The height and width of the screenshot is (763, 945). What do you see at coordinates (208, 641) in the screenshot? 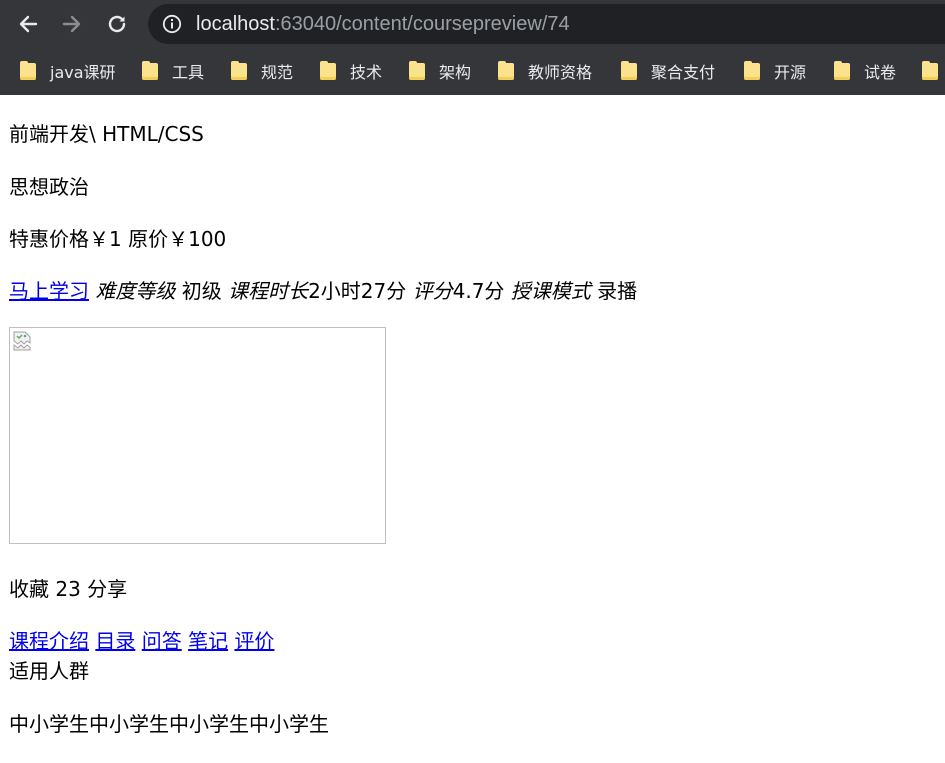
I see `tab-notes: 笔记` at bounding box center [208, 641].